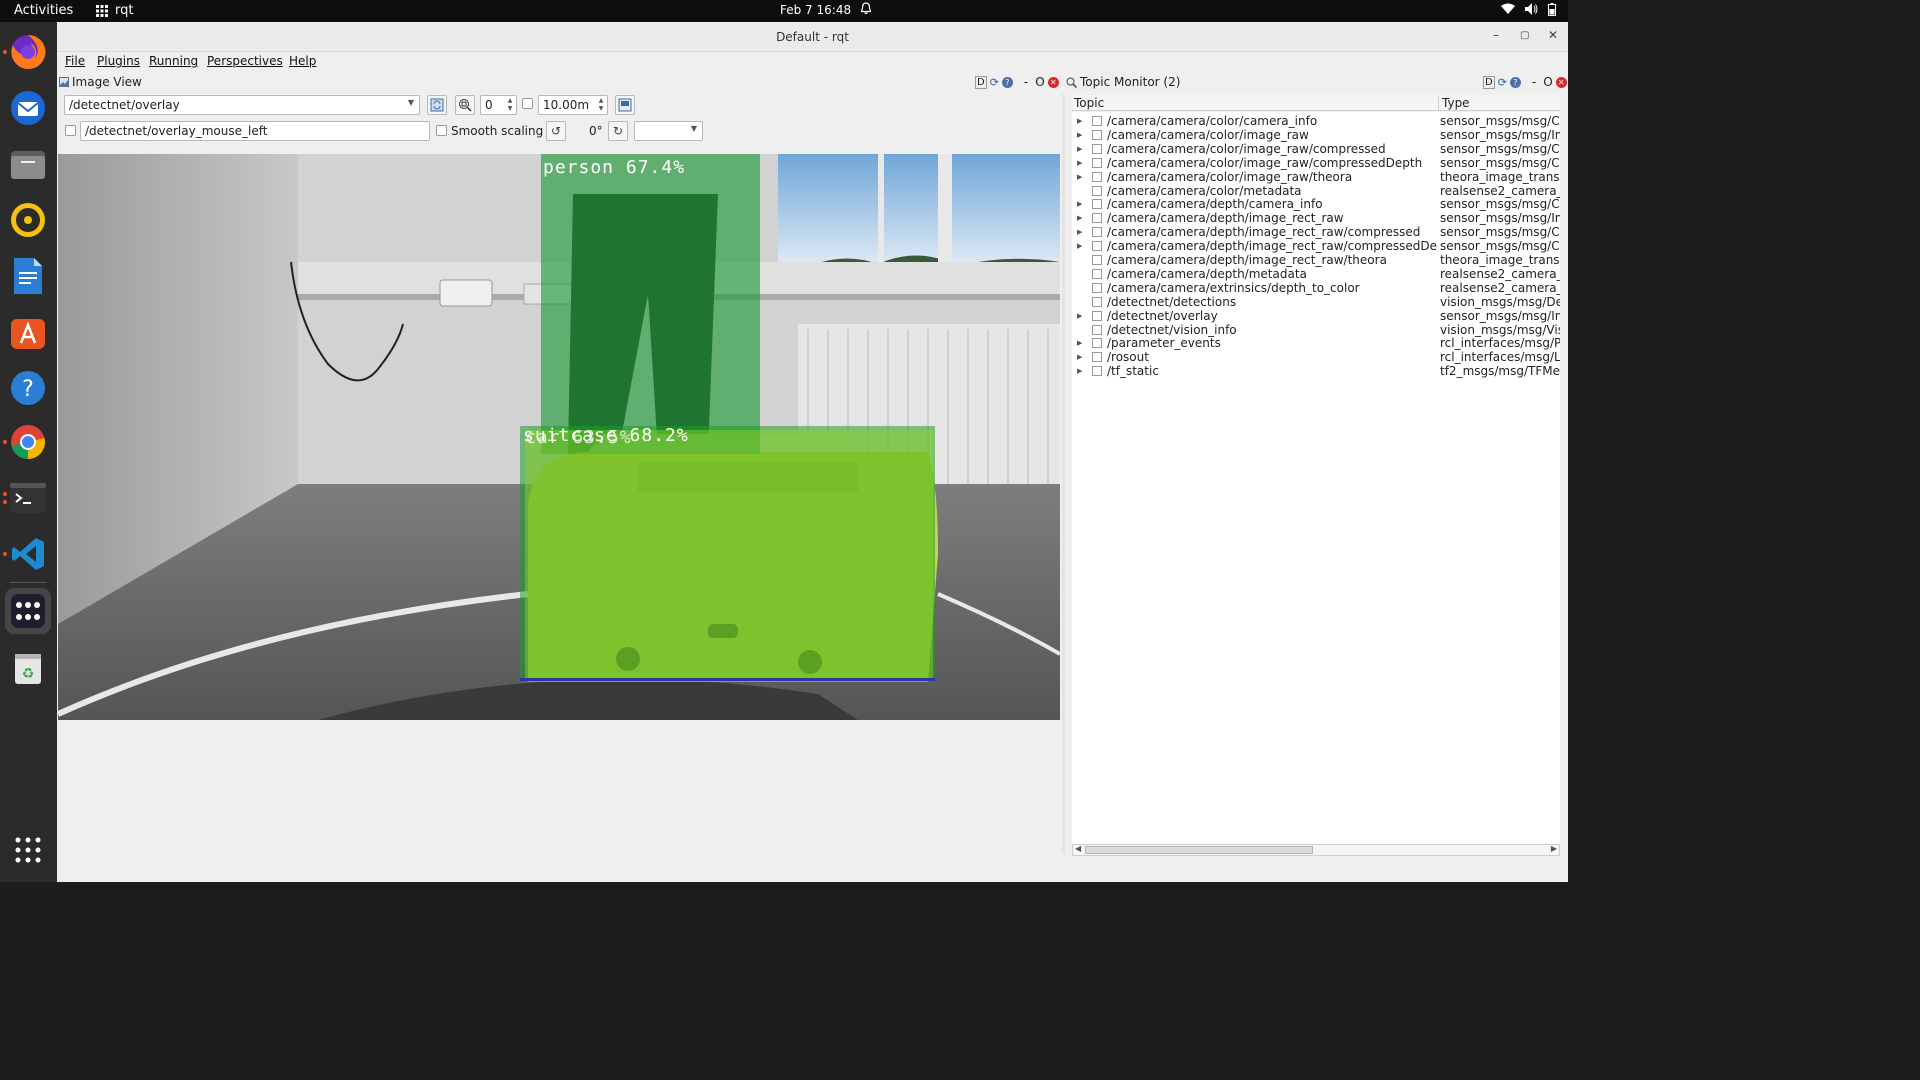 This screenshot has width=1920, height=1080. What do you see at coordinates (866, 10) in the screenshot?
I see `notification-bell-icon` at bounding box center [866, 10].